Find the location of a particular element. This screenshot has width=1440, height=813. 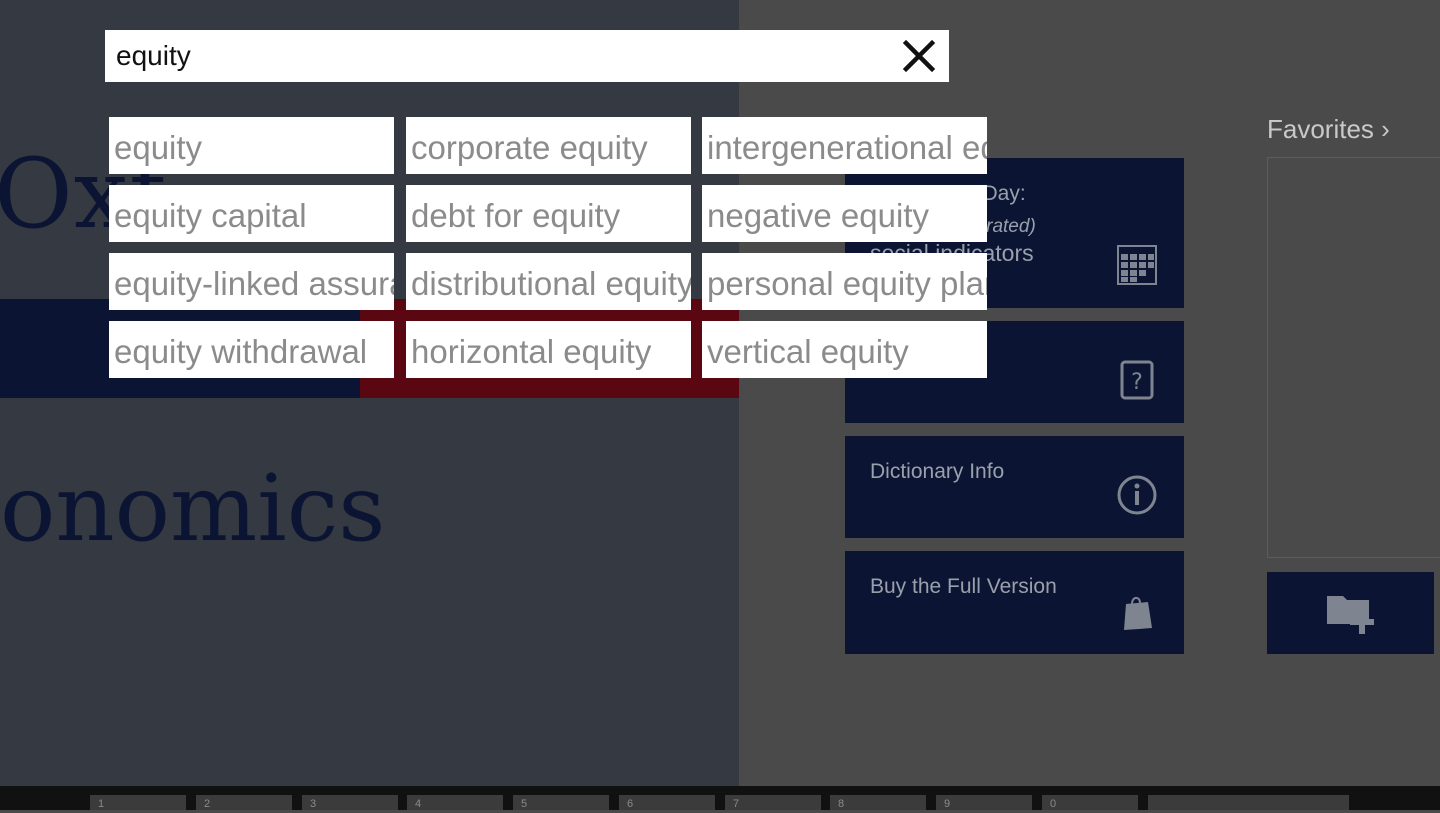

search-input is located at coordinates (501, 56).